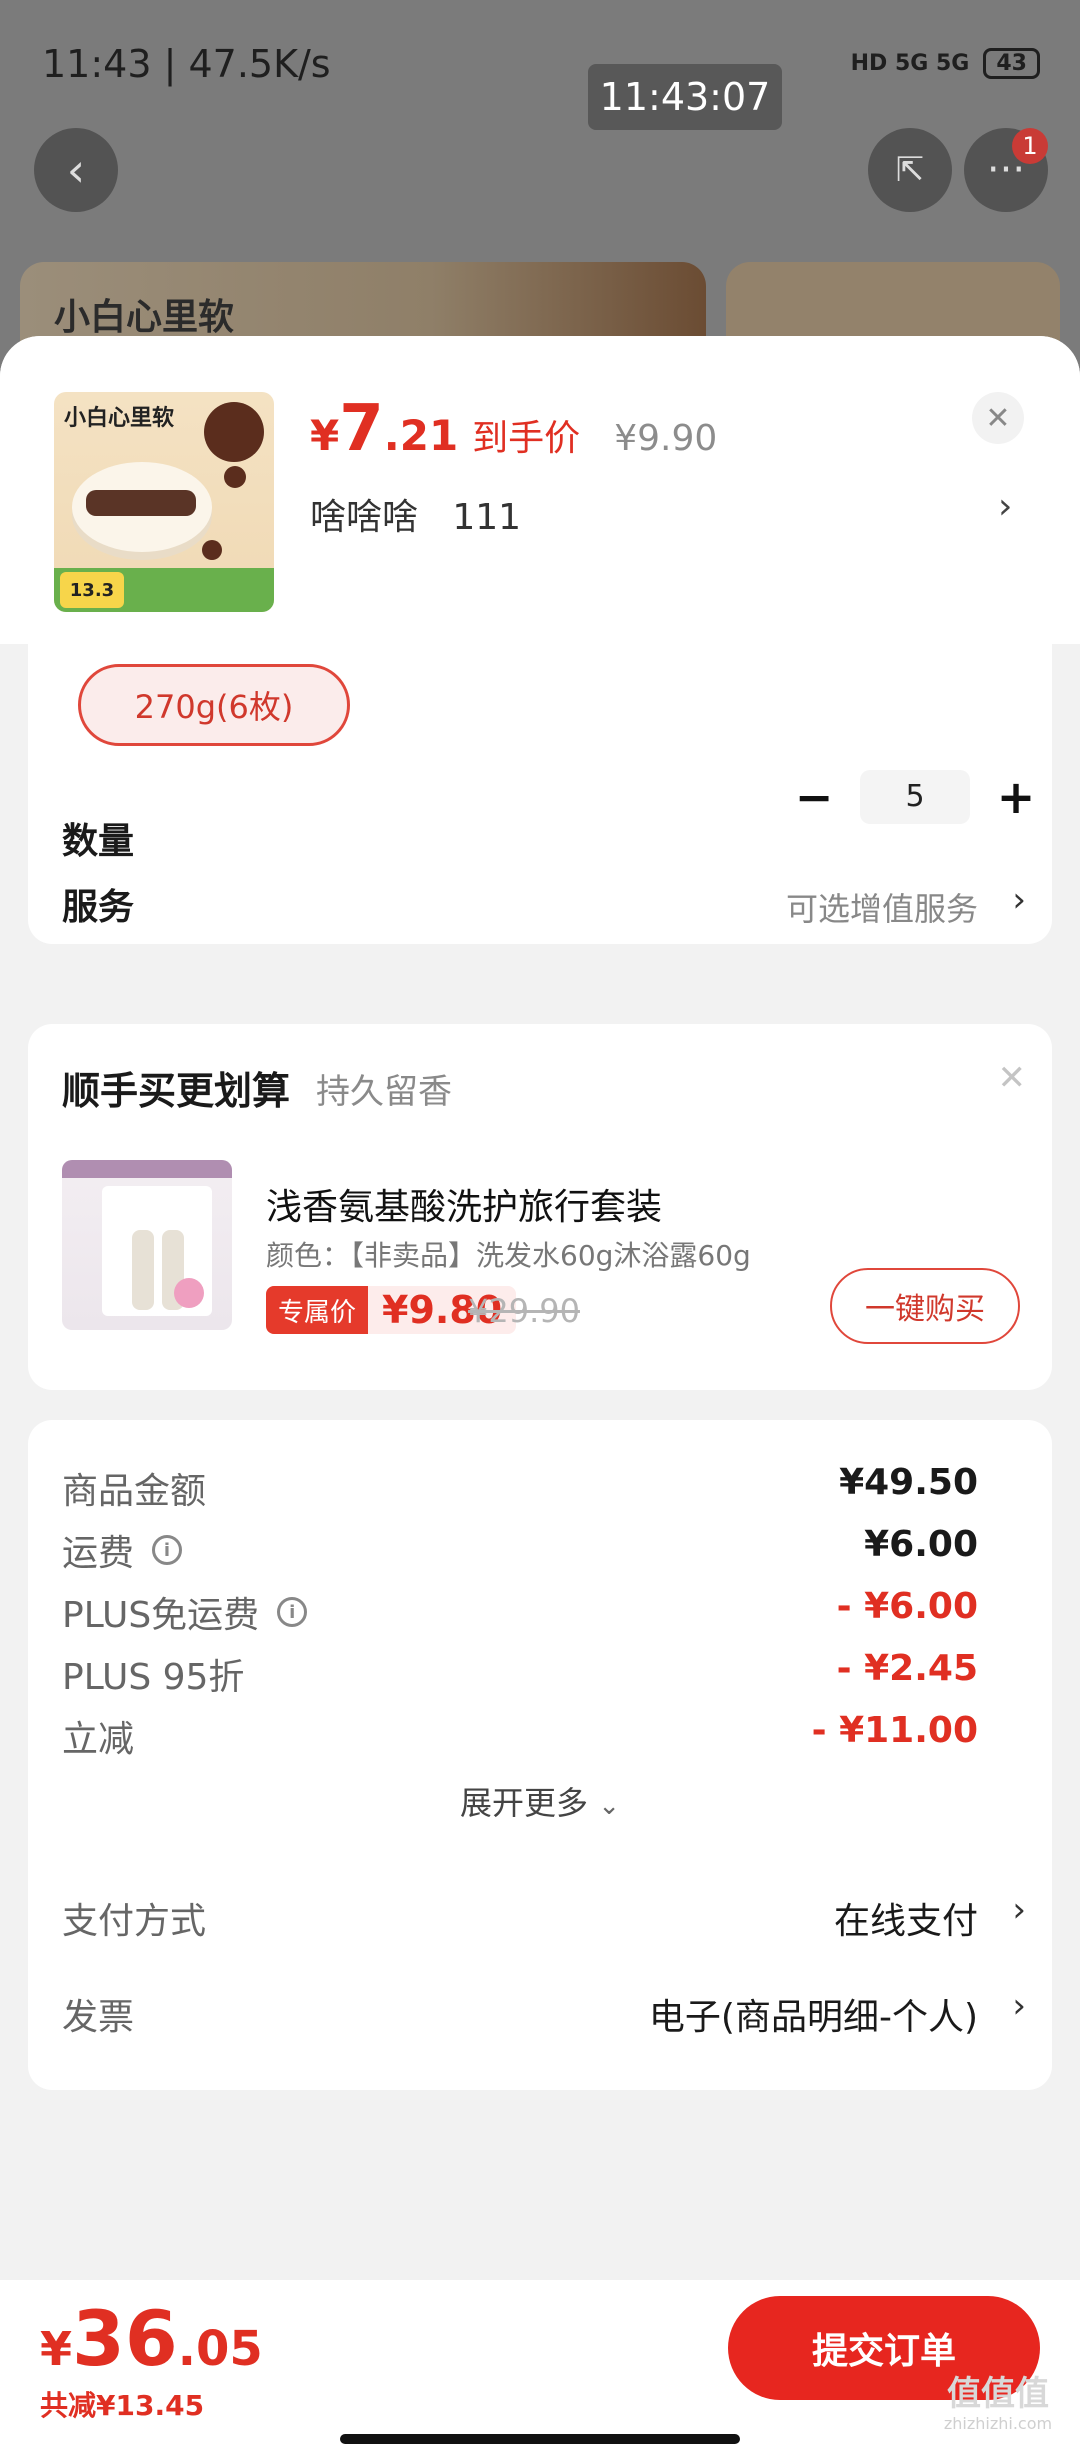 Image resolution: width=1080 pixels, height=2460 pixels. What do you see at coordinates (813, 2014) in the screenshot?
I see `invoice-value: 电子(商品明细-个人)` at bounding box center [813, 2014].